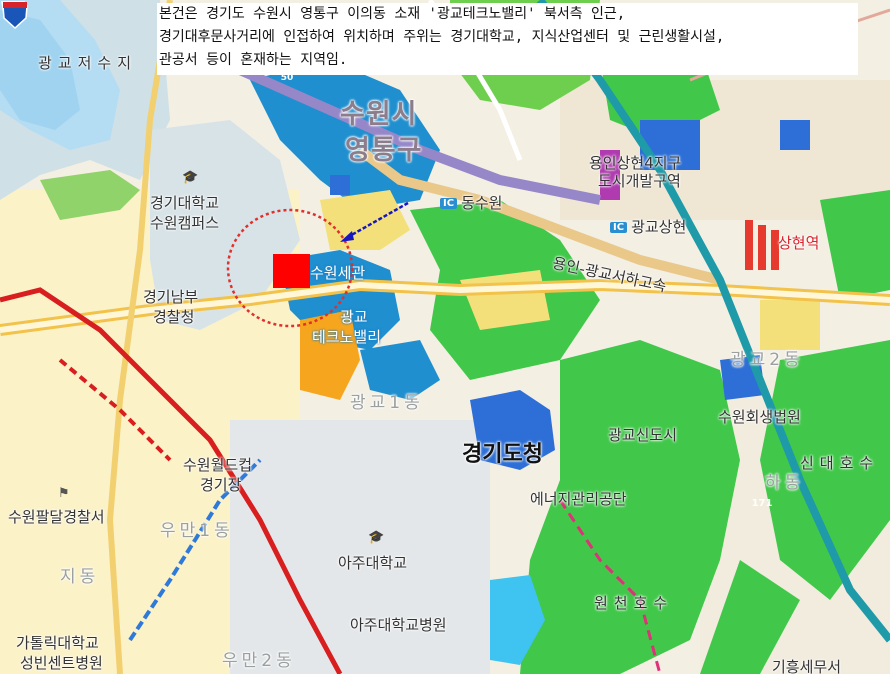 The image size is (890, 674). I want to click on description-line-1: 본건은 경기도 수원시 영통구 이의동 소재 '광교테크노밸리' 북서측 인근,, so click(392, 14).